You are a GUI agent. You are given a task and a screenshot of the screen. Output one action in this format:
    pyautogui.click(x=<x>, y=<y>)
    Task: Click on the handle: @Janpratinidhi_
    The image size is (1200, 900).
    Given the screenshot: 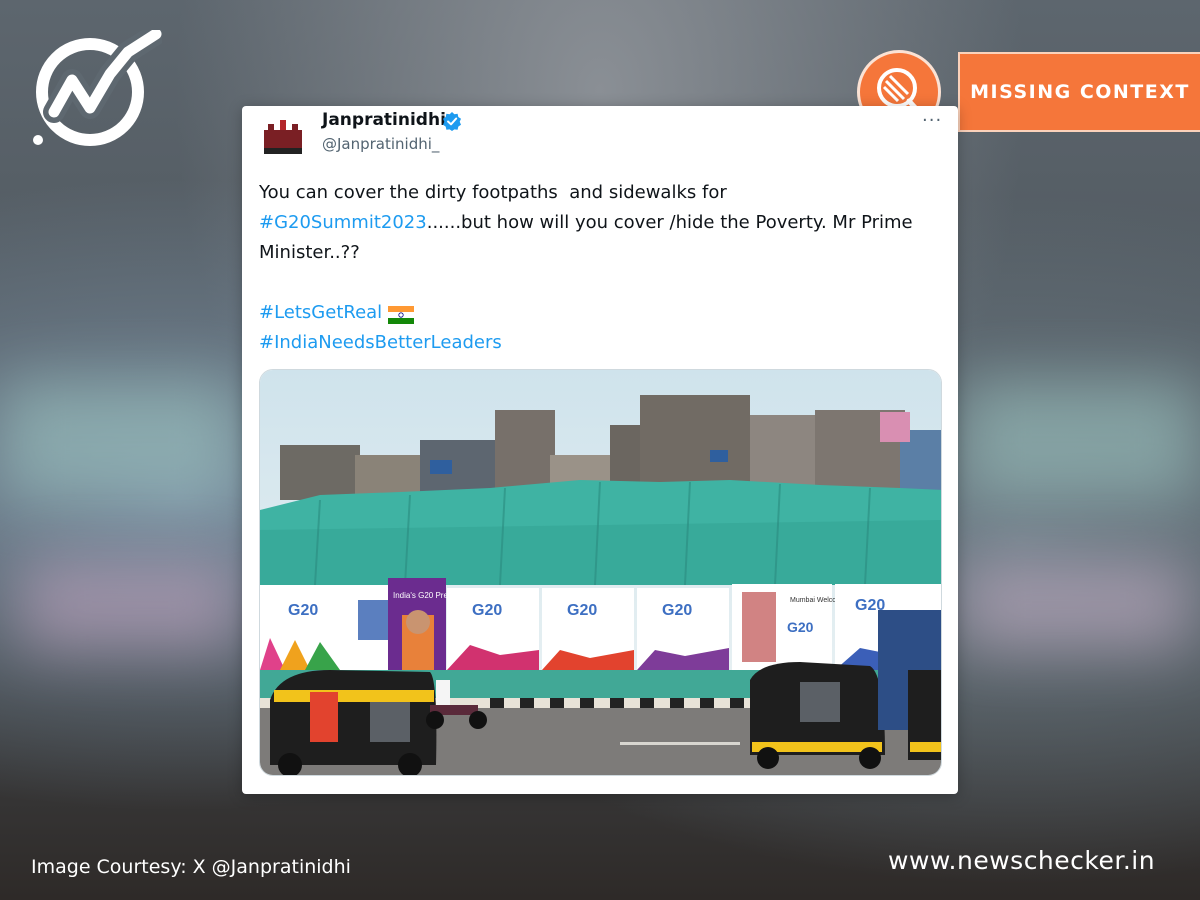 What is the action you would take?
    pyautogui.click(x=380, y=144)
    